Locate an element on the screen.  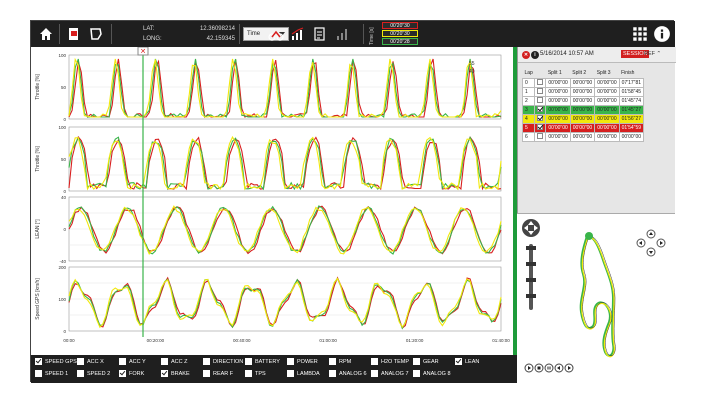
track-map-svg is located at coordinates (596, 299).